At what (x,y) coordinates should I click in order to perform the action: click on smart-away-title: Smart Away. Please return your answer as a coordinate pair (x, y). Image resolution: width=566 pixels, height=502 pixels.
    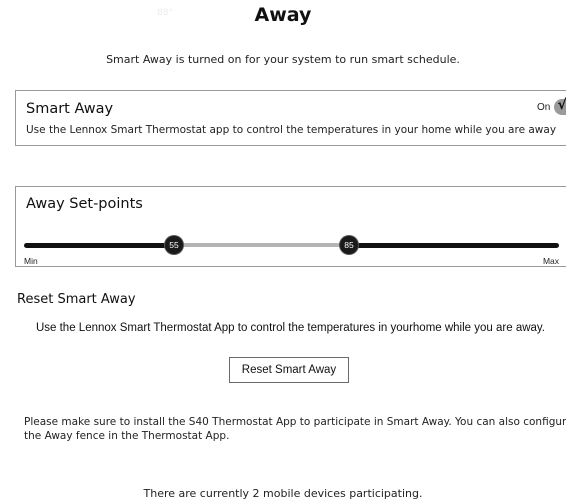
    Looking at the image, I should click on (70, 109).